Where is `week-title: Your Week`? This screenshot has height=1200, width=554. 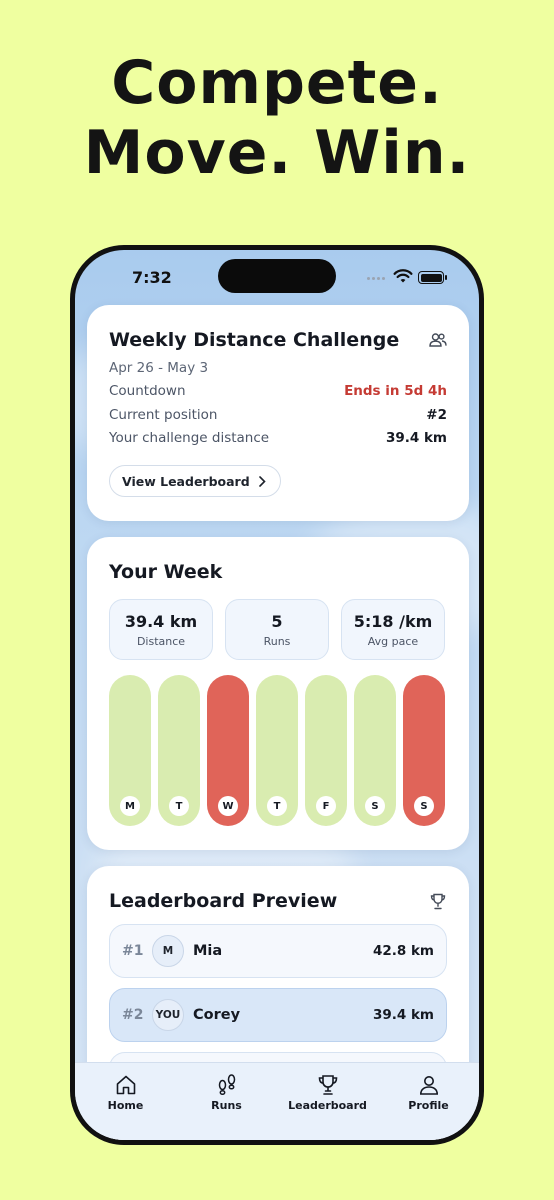 week-title: Your Week is located at coordinates (166, 572).